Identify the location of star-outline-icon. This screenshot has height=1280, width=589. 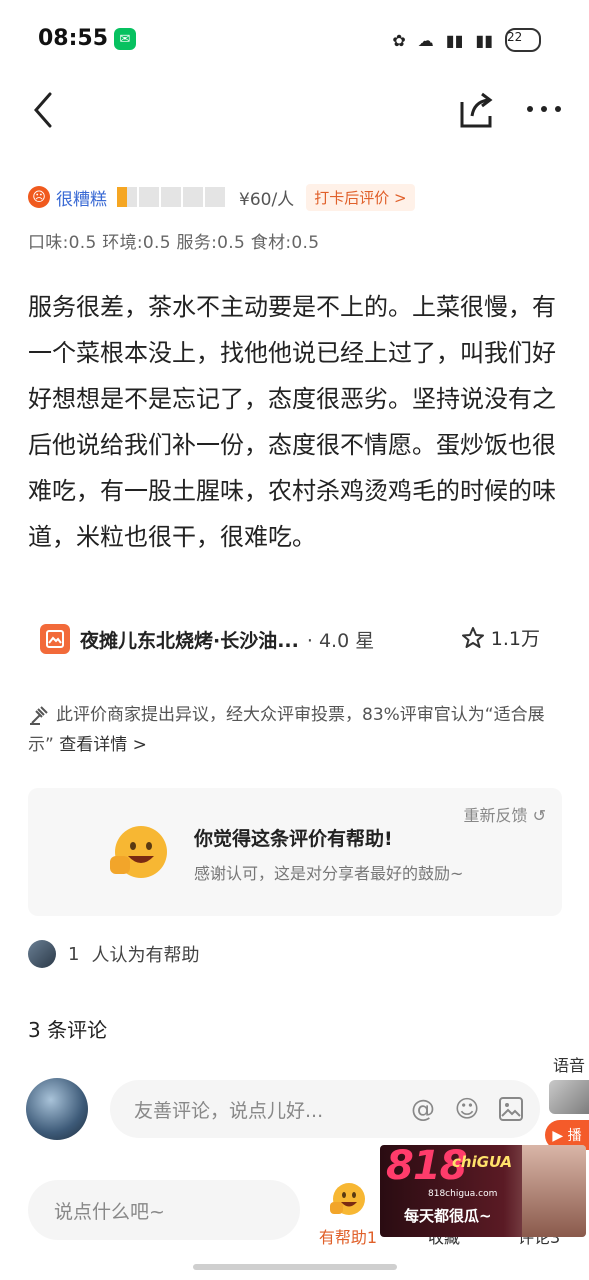
(472, 637).